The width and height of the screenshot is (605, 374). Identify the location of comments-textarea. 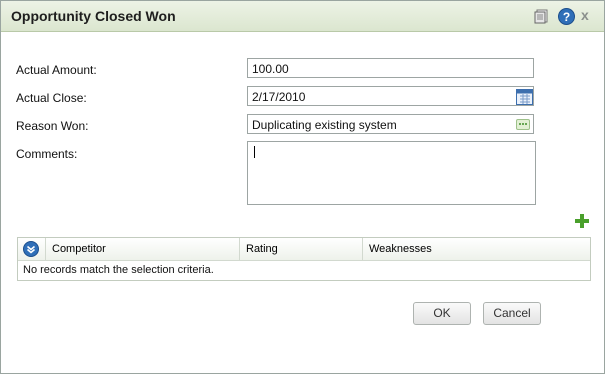
(391, 173).